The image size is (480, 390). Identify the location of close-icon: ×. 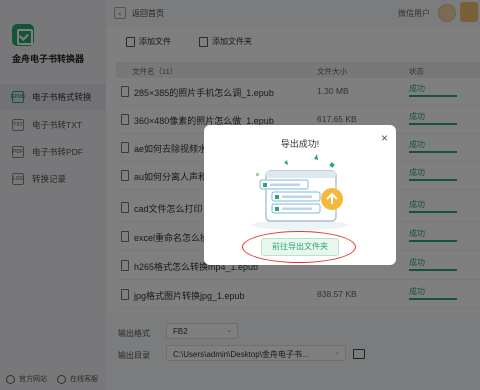
(384, 138).